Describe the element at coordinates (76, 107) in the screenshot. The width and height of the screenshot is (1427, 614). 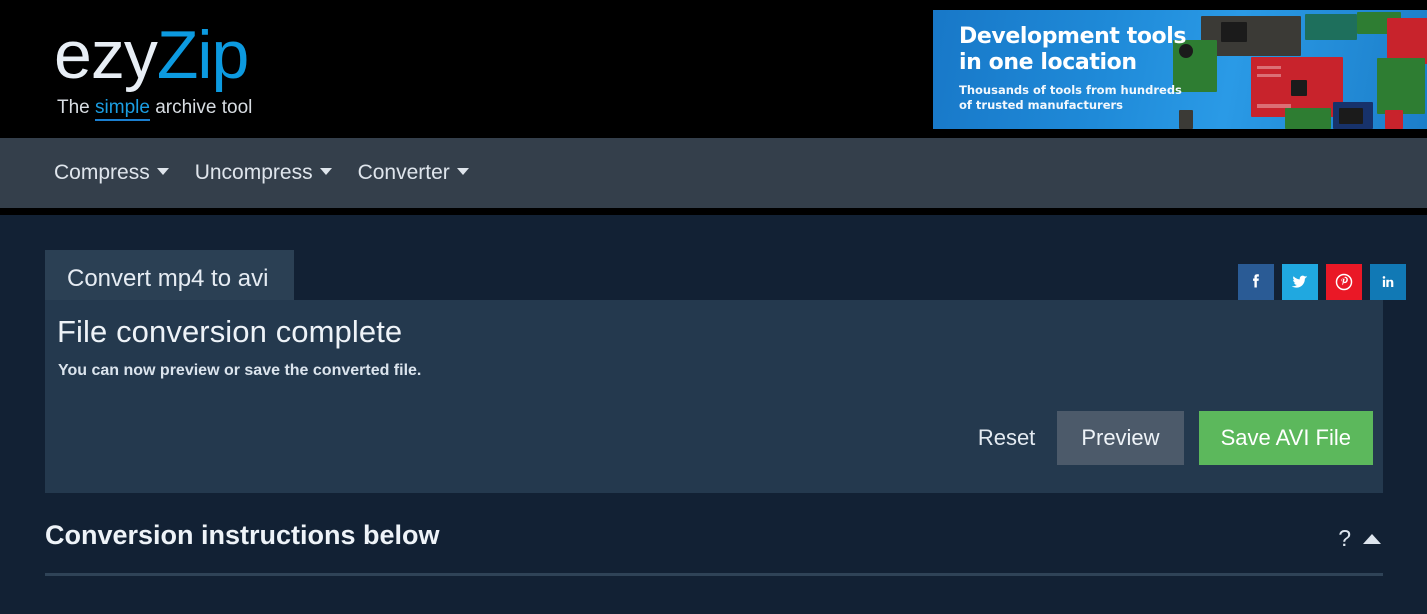
I see `tagline-before: The` at that location.